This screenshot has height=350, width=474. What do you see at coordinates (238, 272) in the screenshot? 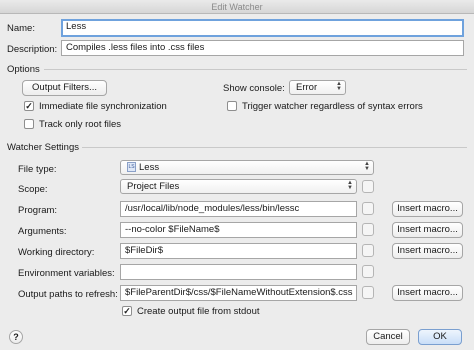
I see `environment-variables-input` at bounding box center [238, 272].